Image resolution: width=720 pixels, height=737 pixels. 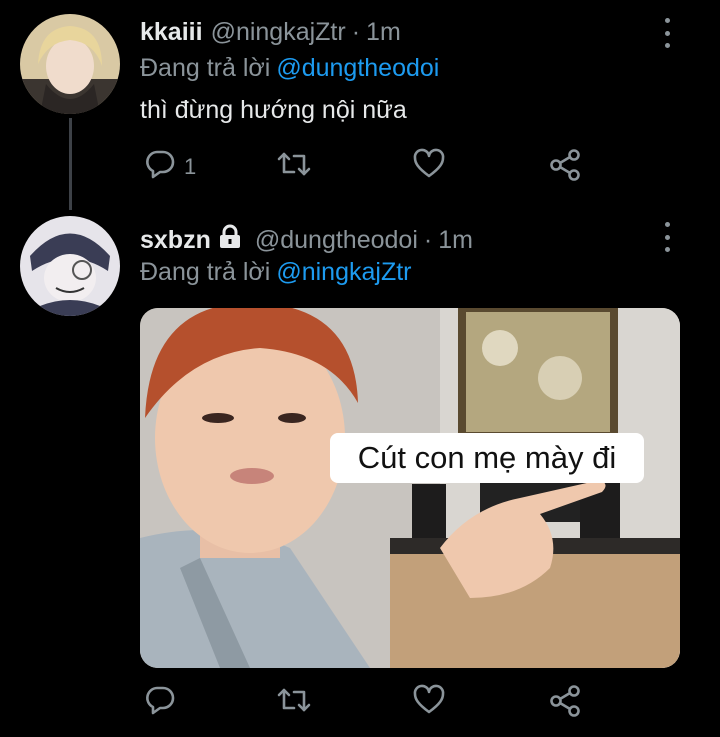 I want to click on lock-icon, so click(x=230, y=240).